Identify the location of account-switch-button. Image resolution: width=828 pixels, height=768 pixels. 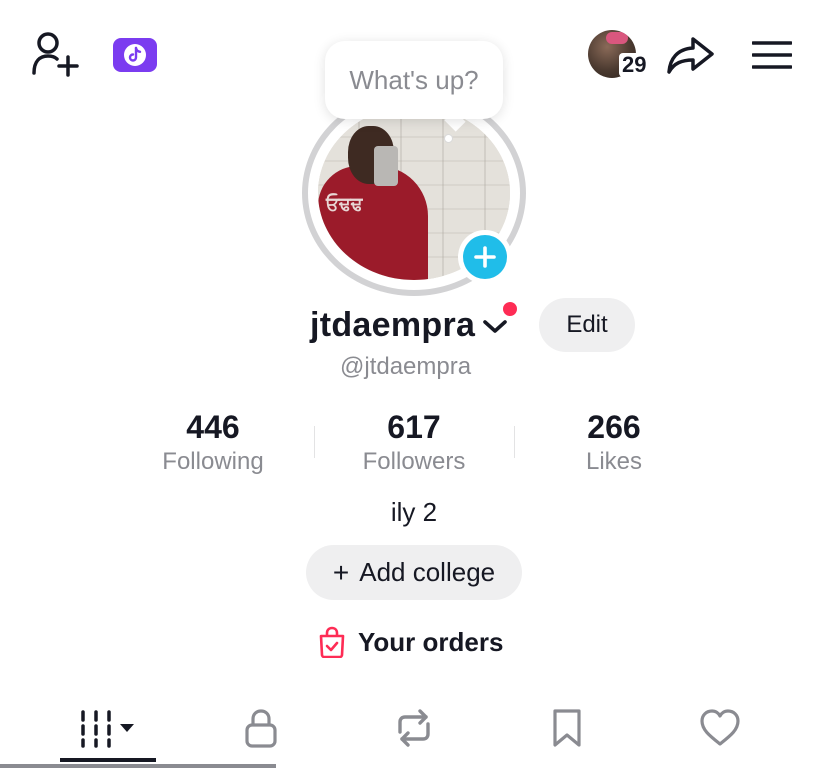
(495, 327).